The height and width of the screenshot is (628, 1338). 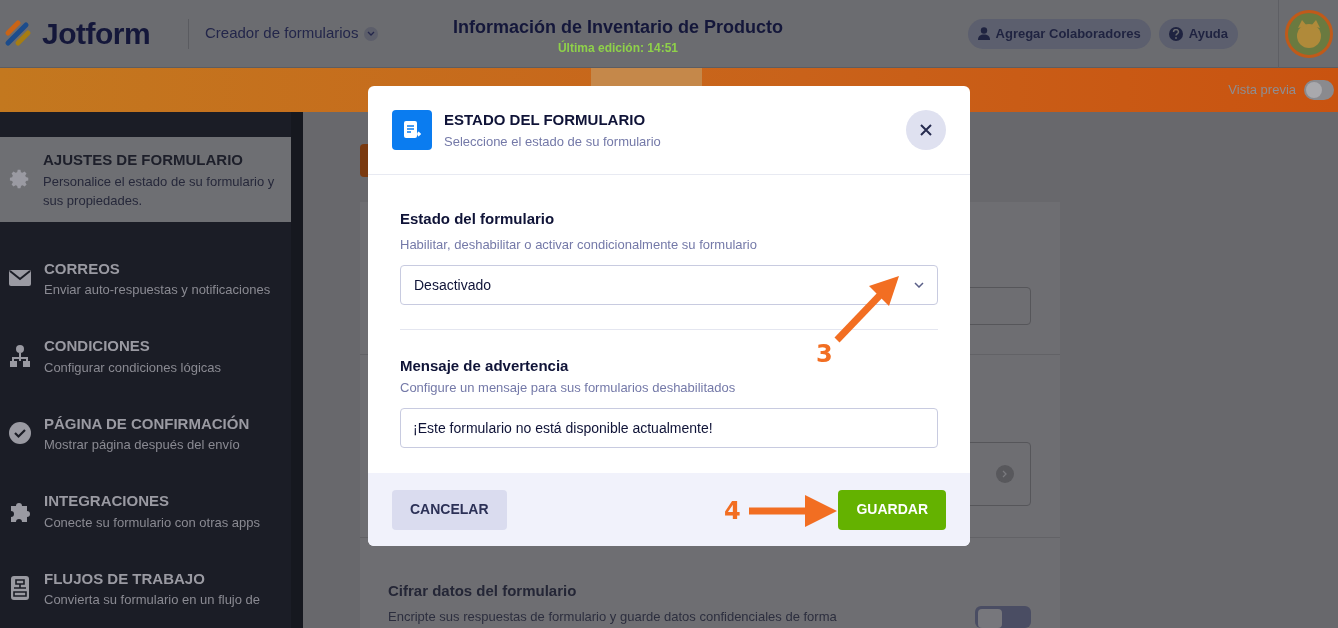 What do you see at coordinates (1308, 33) in the screenshot?
I see `avatar` at bounding box center [1308, 33].